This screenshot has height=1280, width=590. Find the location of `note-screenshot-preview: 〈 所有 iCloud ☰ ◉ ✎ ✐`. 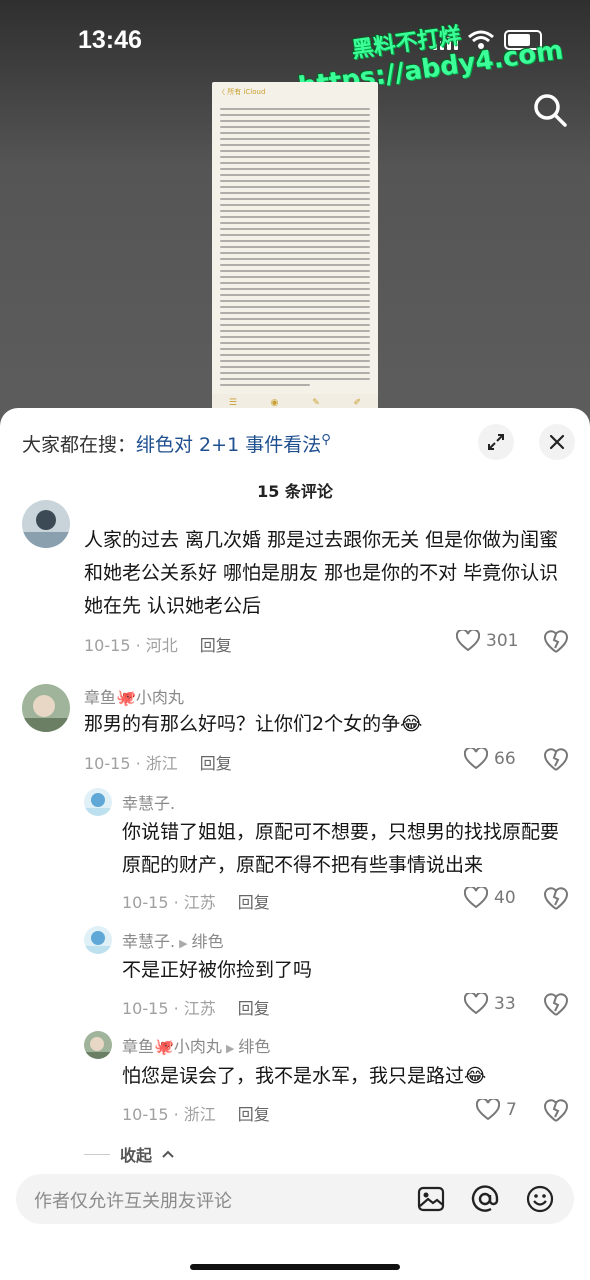

note-screenshot-preview: 〈 所有 iCloud ☰ ◉ ✎ ✐ is located at coordinates (295, 247).